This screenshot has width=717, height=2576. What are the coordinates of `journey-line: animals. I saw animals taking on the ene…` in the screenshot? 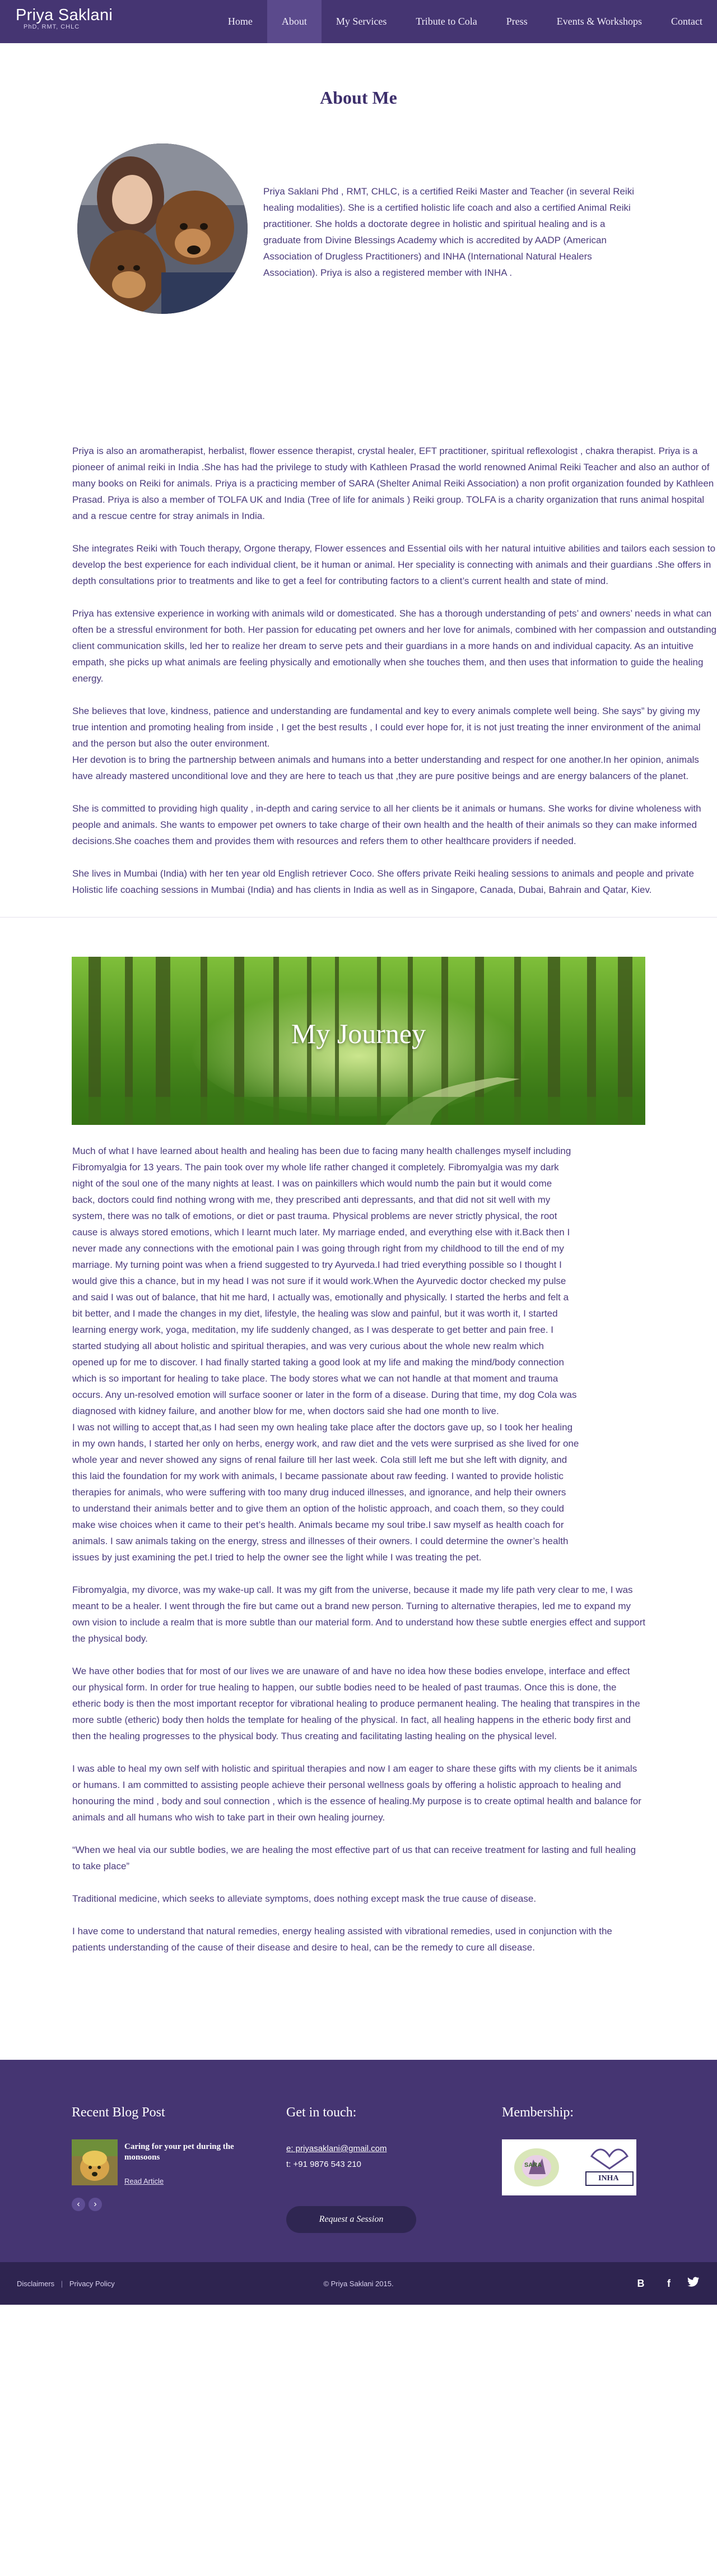 It's located at (320, 1541).